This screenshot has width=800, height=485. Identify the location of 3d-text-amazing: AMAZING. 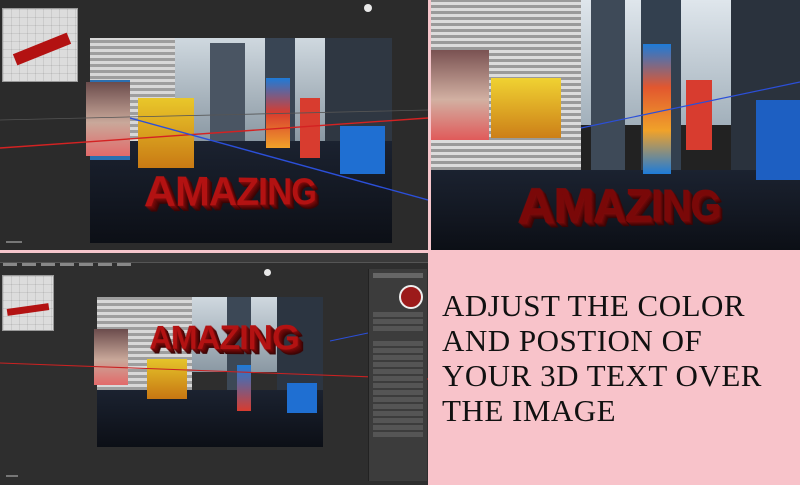
(618, 205).